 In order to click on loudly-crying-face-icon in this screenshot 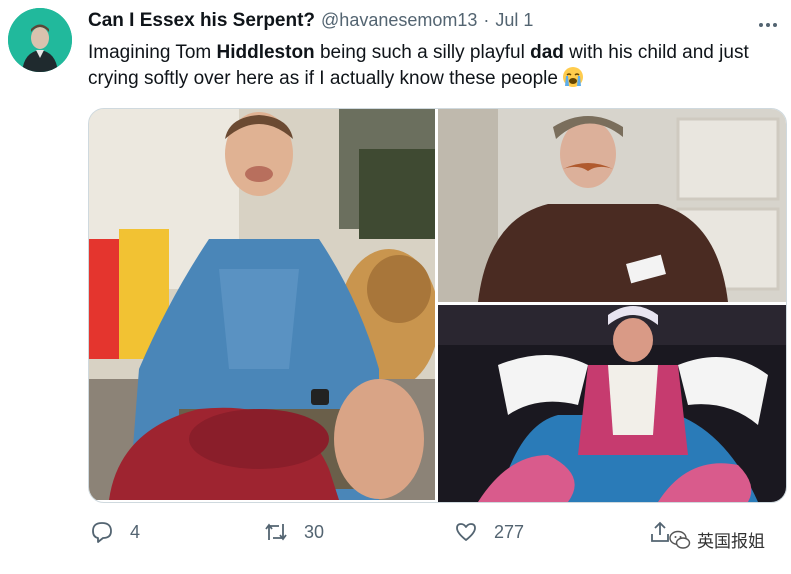, I will do `click(572, 77)`.